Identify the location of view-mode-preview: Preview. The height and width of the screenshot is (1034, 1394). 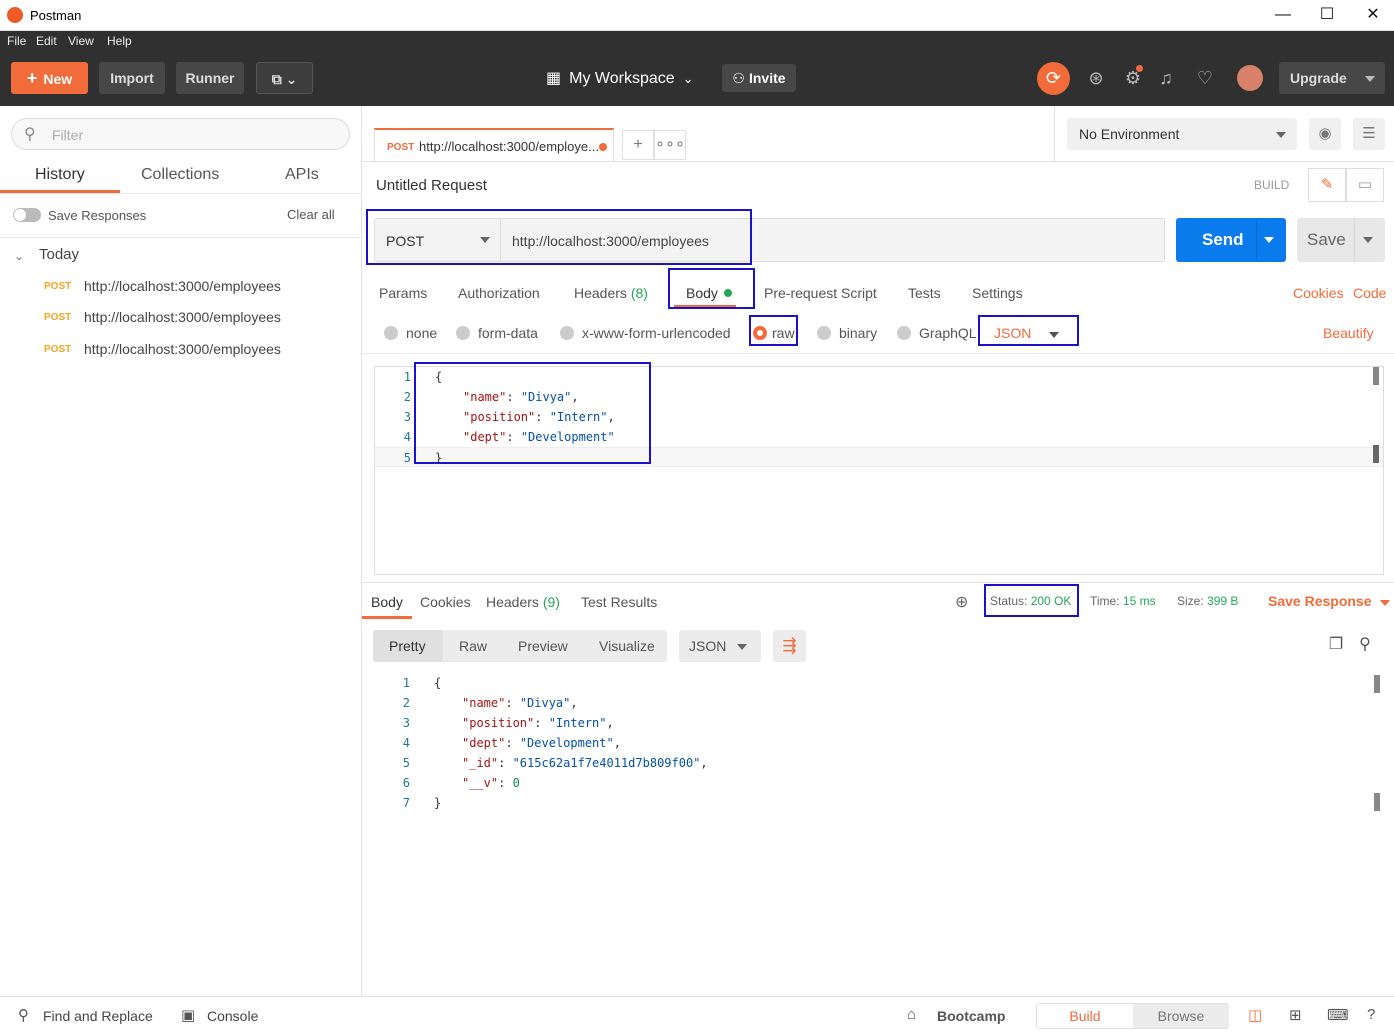
(543, 646).